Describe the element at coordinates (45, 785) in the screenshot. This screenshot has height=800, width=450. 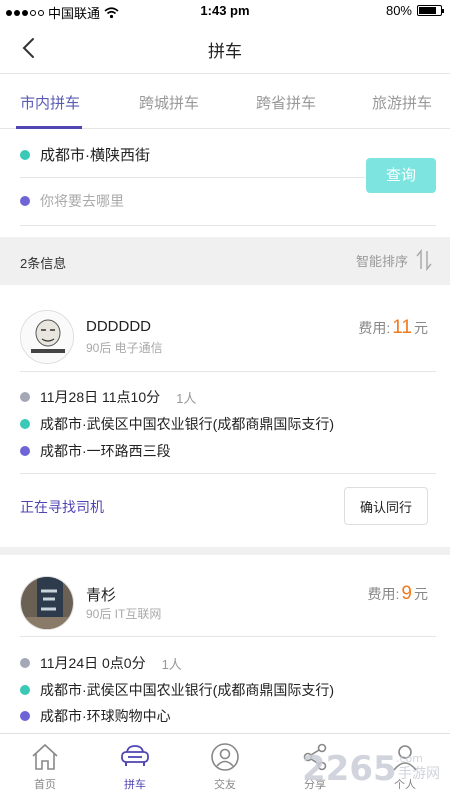
I see `tab-label: 首页` at that location.